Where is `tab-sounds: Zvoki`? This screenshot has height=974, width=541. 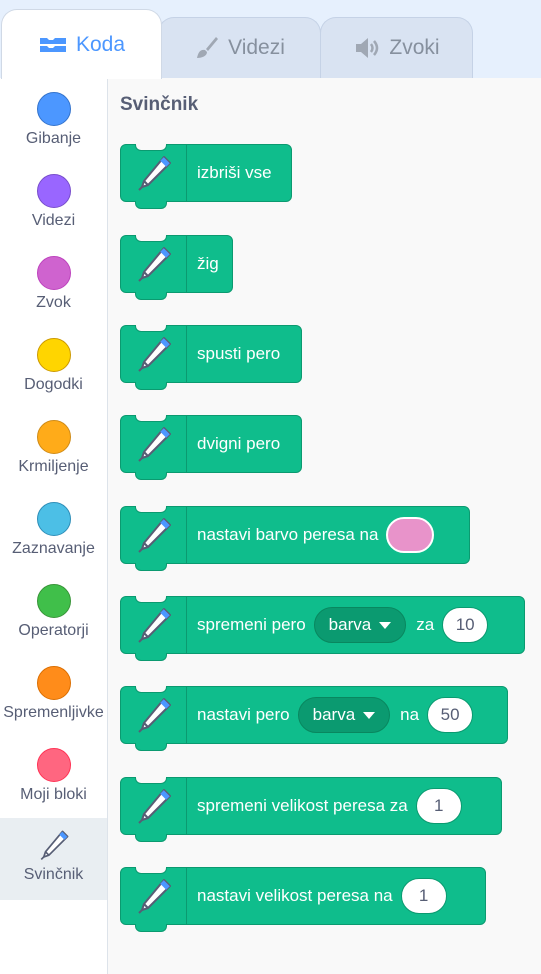
tab-sounds: Zvoki is located at coordinates (396, 47).